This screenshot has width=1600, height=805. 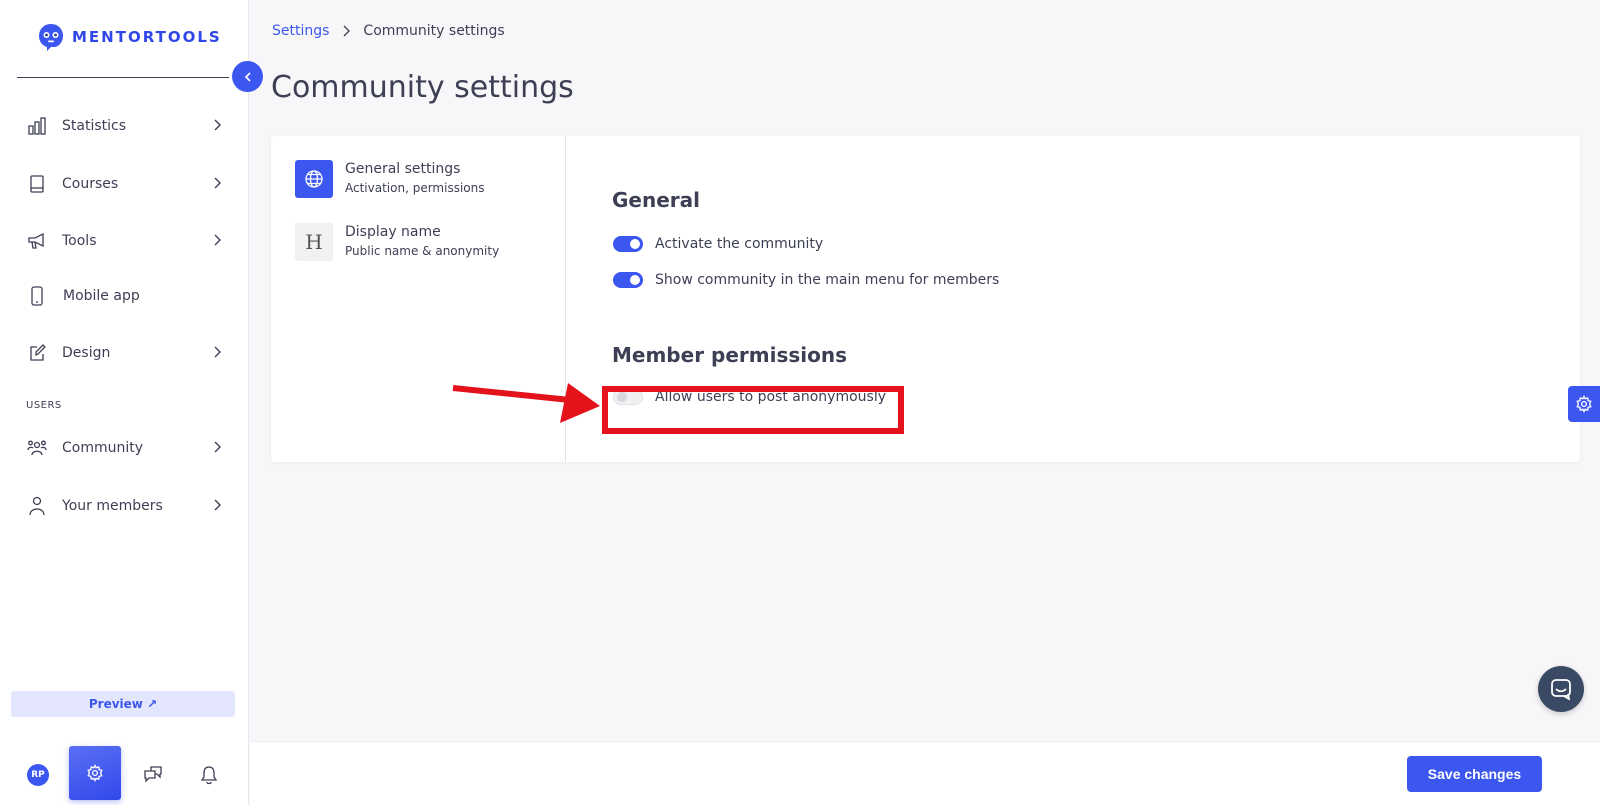 What do you see at coordinates (415, 188) in the screenshot?
I see `tab-subtitle: Activation, permissions` at bounding box center [415, 188].